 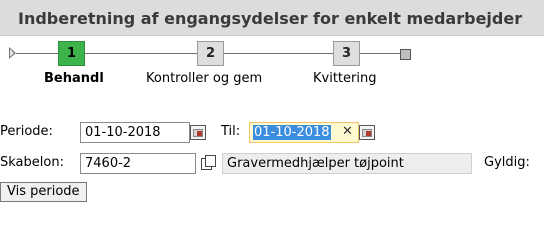 I want to click on gyldig-label: Gyldig:, so click(x=507, y=162).